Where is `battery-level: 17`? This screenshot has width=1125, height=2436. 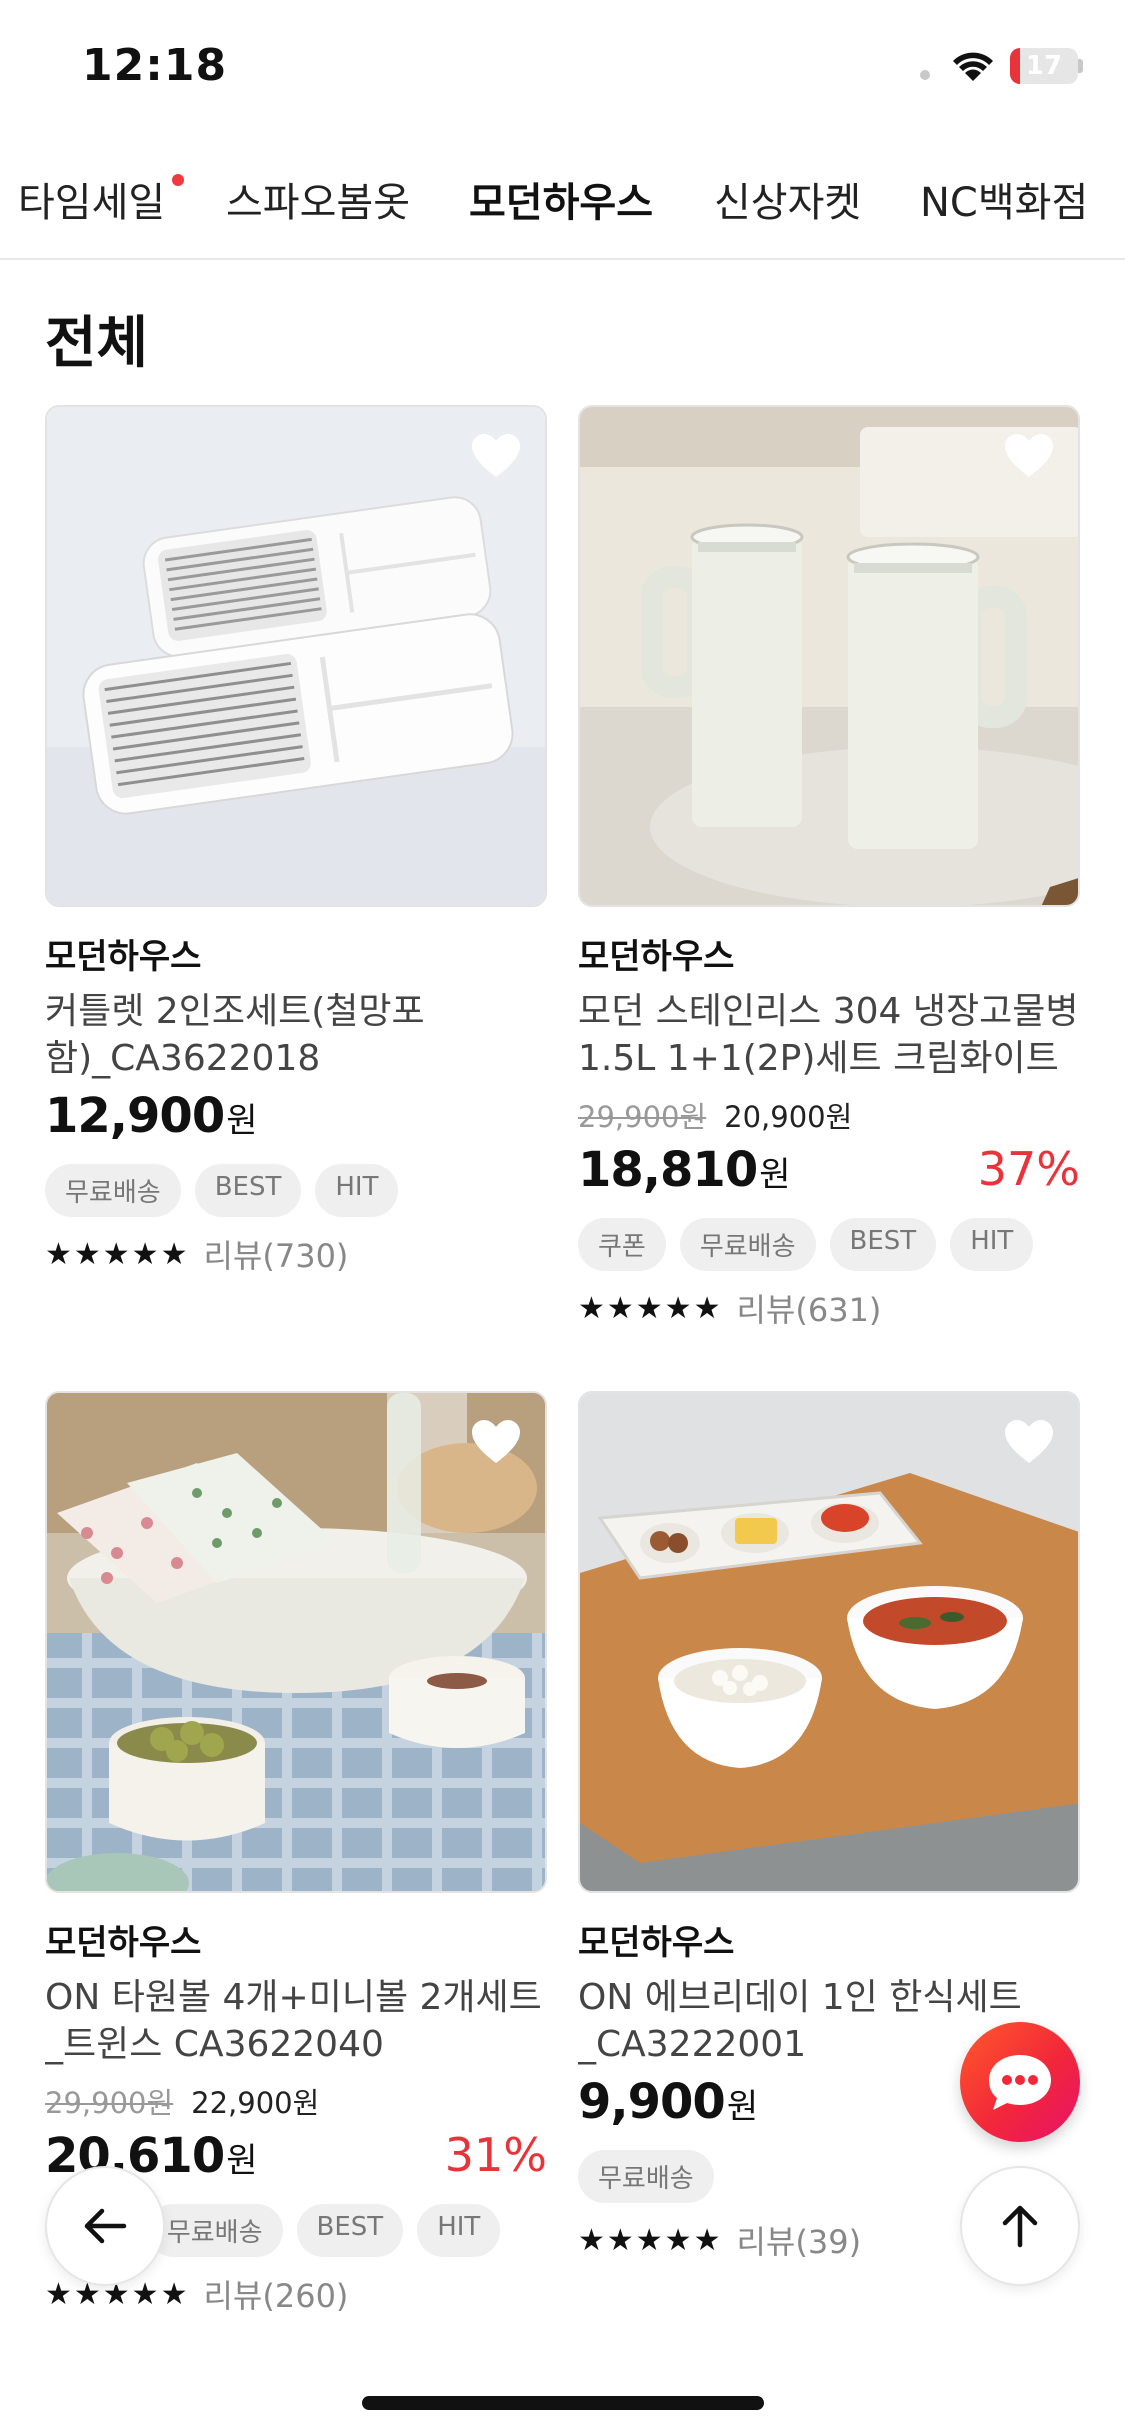
battery-level: 17 is located at coordinates (1044, 66).